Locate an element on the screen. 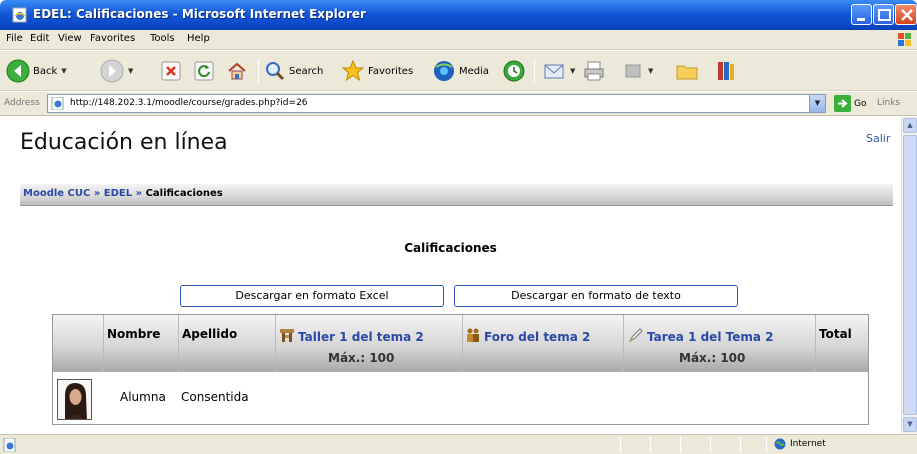  edit-dropdown-icon: ▼ is located at coordinates (650, 71).